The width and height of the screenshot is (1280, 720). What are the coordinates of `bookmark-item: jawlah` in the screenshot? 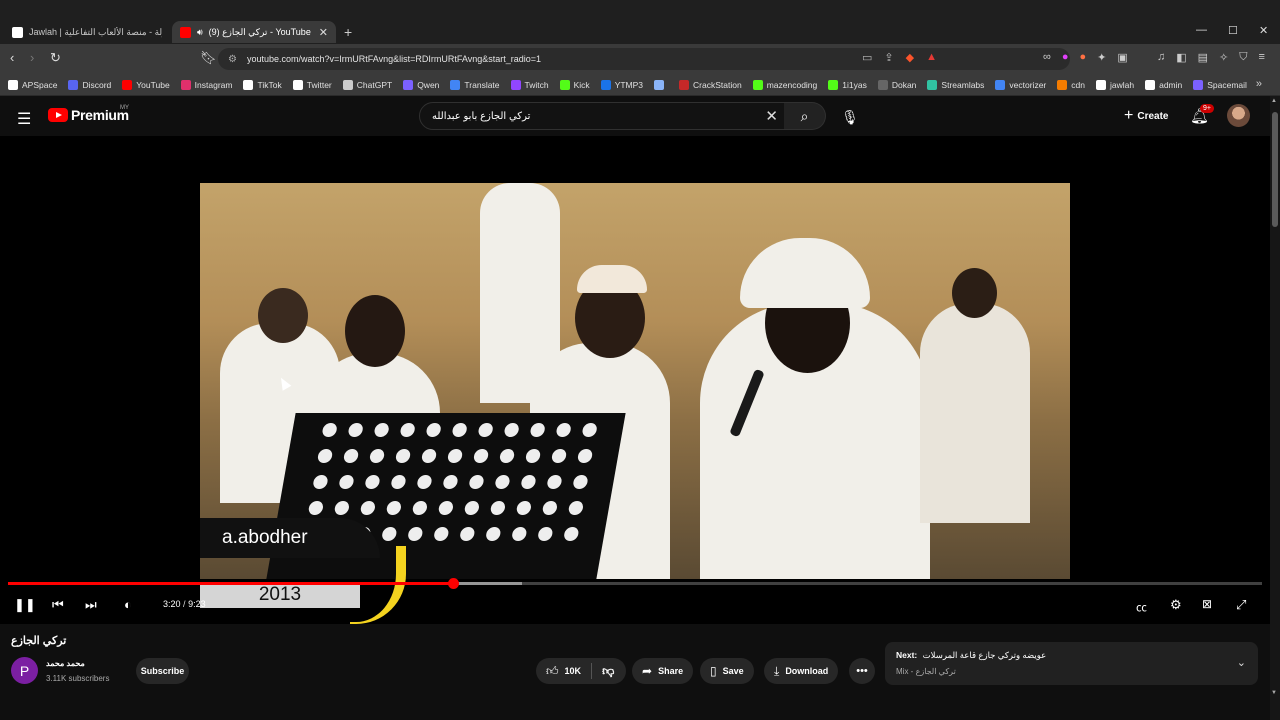 It's located at (1114, 84).